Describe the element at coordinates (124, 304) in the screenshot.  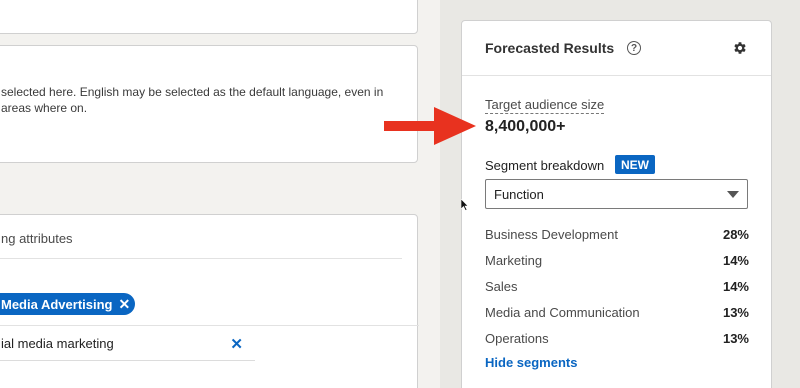
I see `close-icon: ✕` at that location.